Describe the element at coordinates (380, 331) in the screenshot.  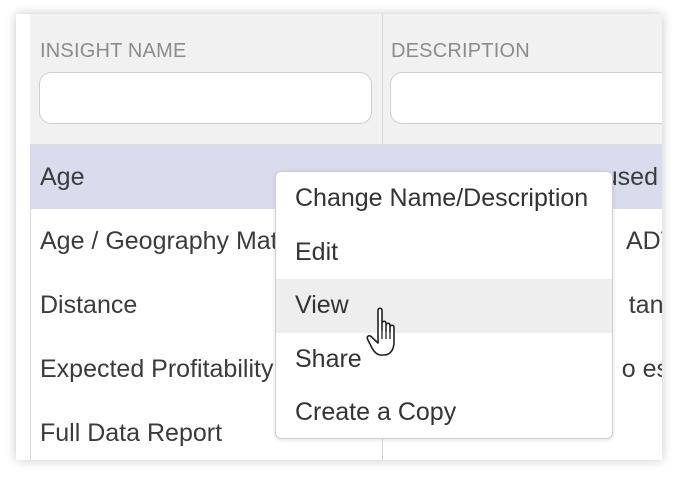
I see `hand-pointer-icon` at that location.